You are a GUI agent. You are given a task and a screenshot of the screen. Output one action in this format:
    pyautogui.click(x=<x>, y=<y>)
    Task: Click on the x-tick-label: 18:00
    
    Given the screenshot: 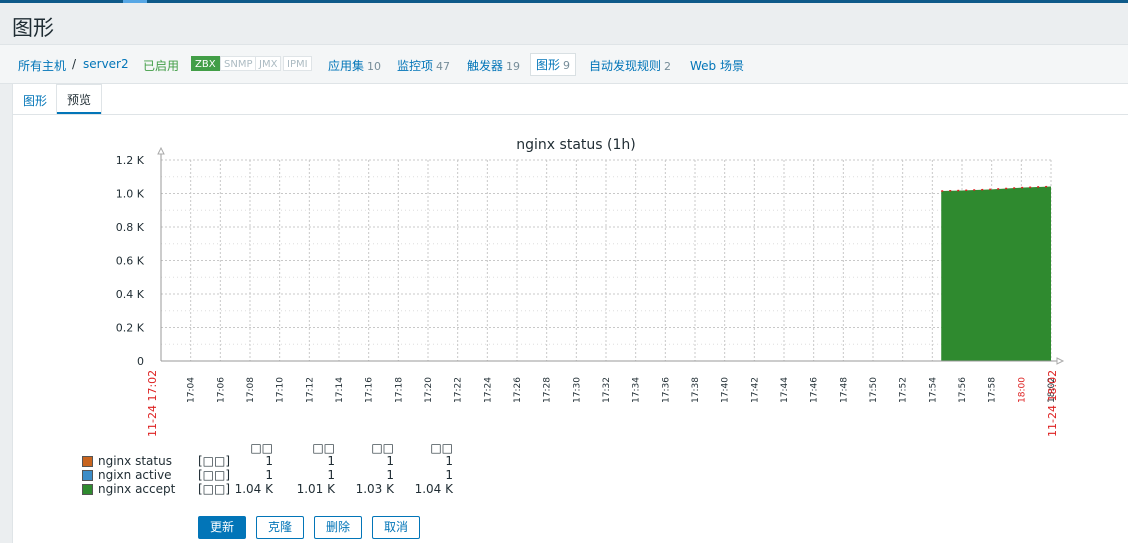 What is the action you would take?
    pyautogui.click(x=1022, y=390)
    